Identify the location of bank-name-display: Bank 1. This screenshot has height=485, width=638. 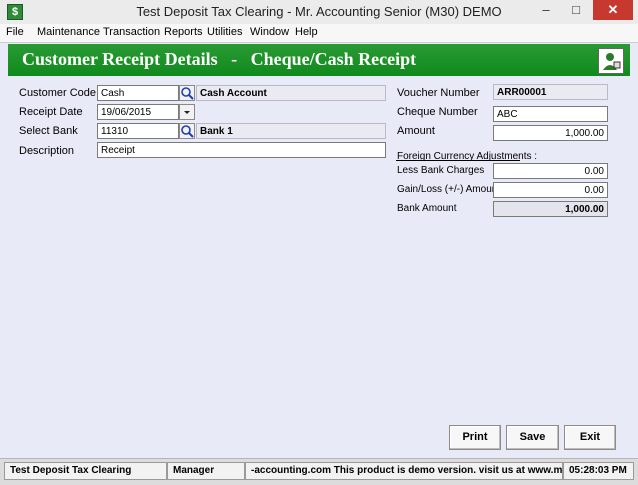
(291, 131).